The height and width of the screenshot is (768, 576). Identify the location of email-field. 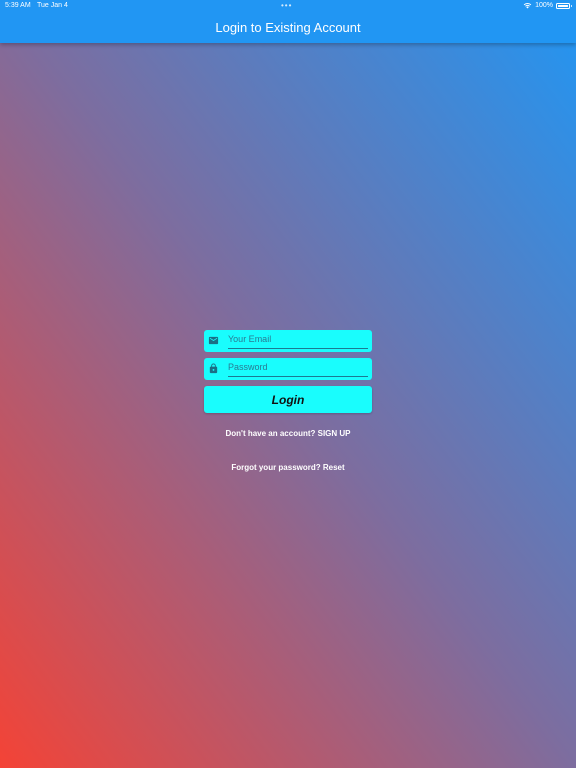
(288, 341).